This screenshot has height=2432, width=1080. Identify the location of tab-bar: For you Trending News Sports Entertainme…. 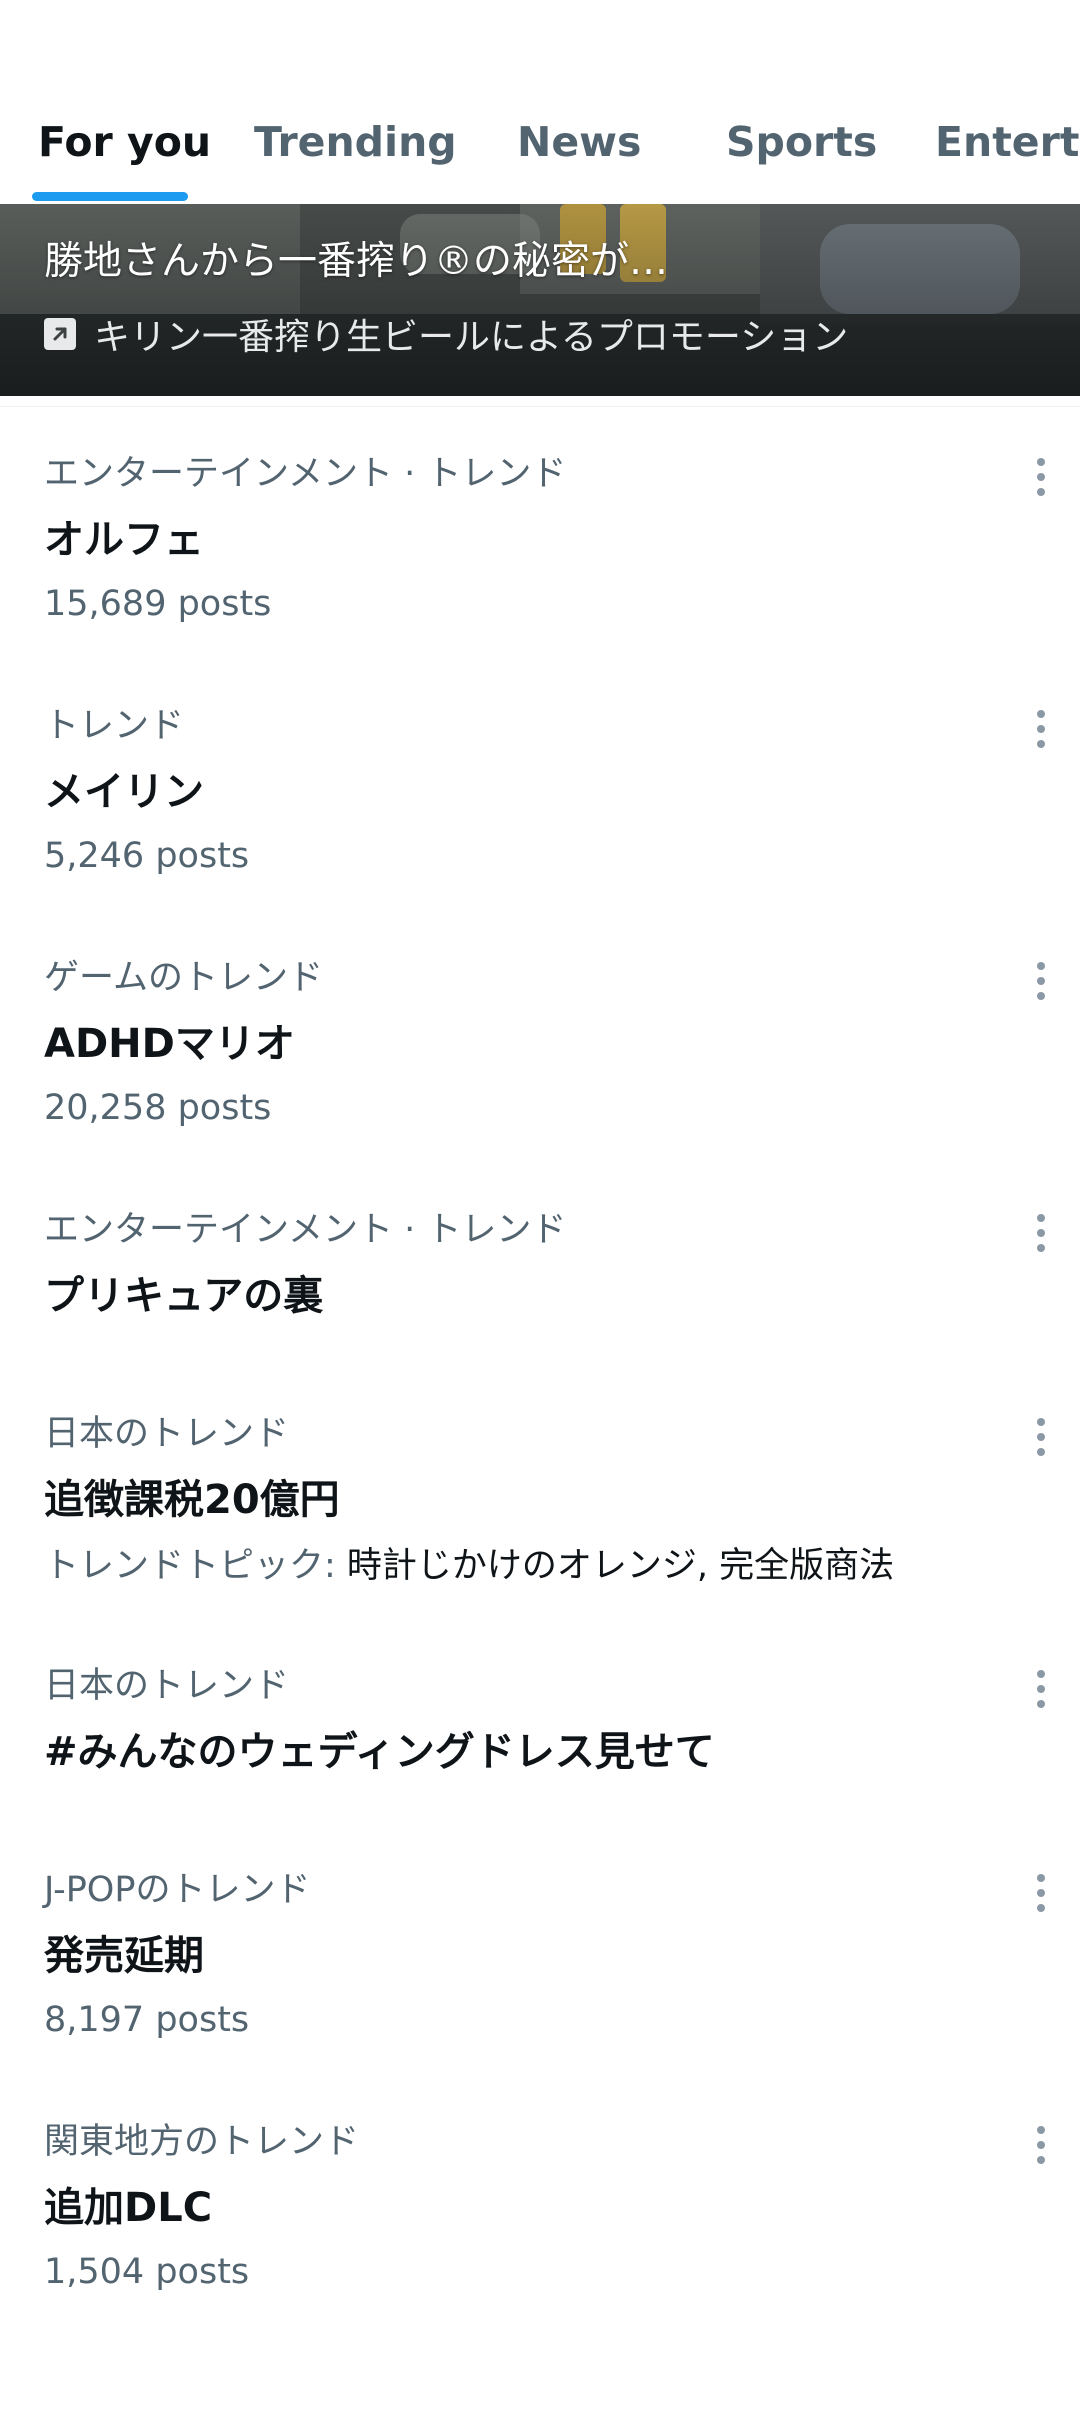
(540, 102).